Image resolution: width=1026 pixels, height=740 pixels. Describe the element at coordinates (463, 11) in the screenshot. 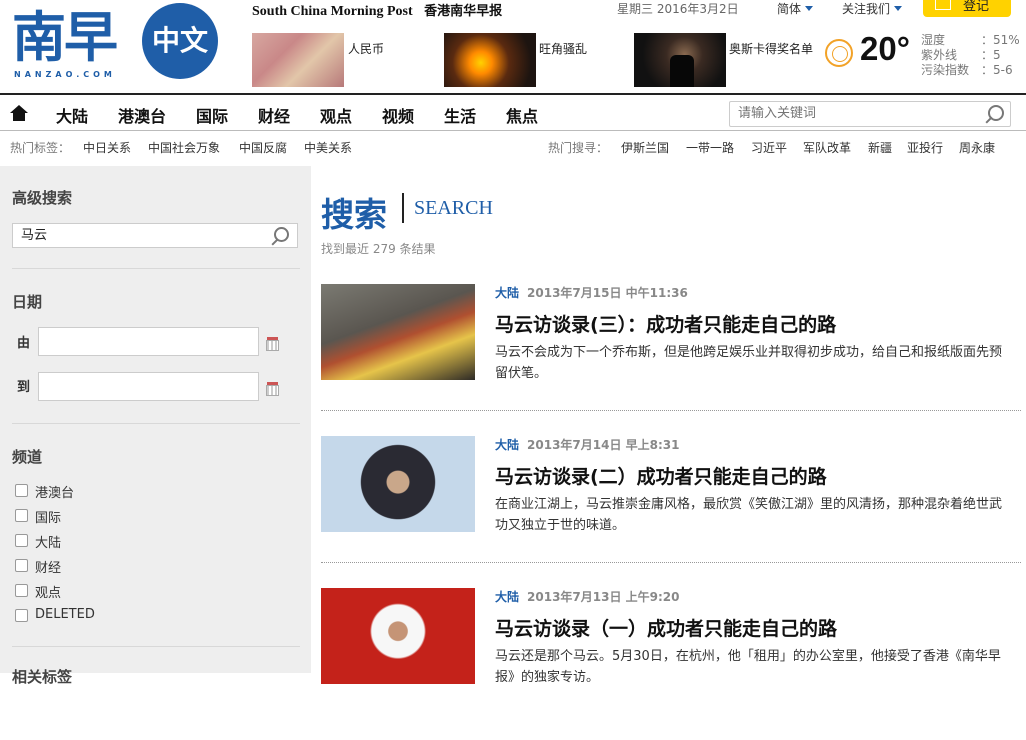

I see `scmp-chinese: 香港南华早报` at that location.